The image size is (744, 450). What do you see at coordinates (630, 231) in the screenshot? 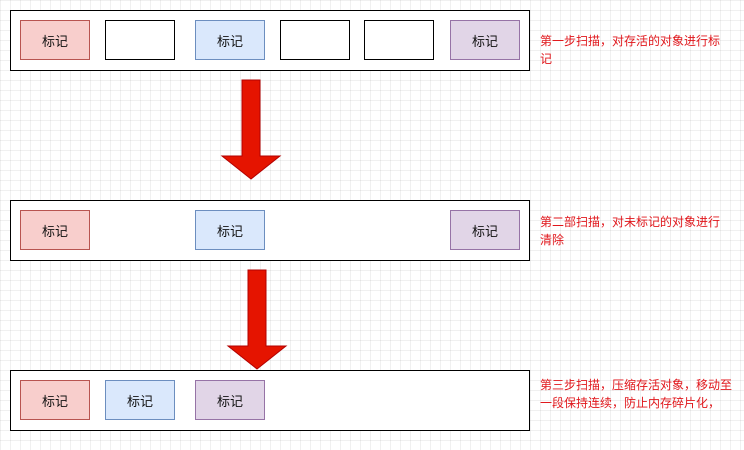
I see `step-2-note: 第二部扫描，对未标记的对象进行清除` at bounding box center [630, 231].